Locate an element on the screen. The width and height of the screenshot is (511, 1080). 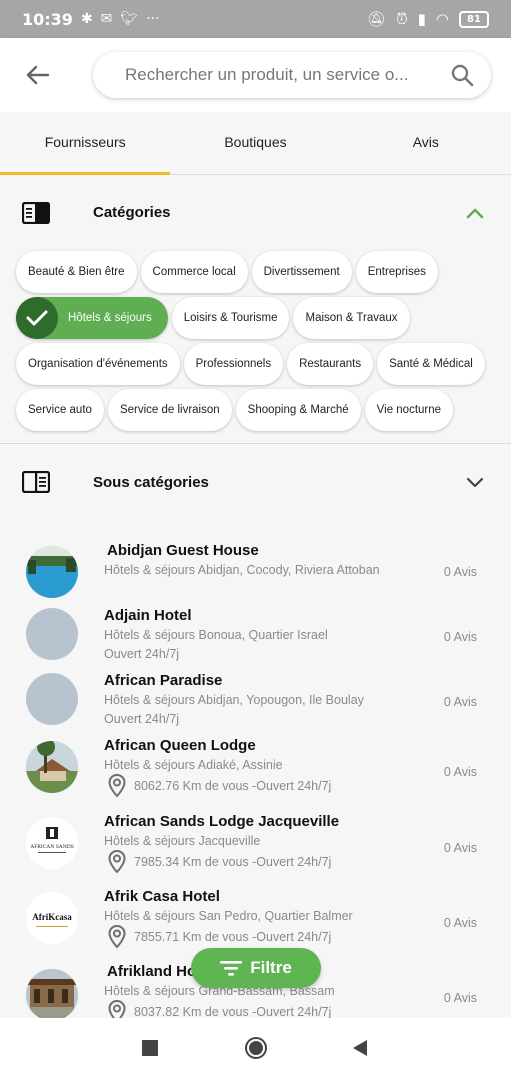
chip-commerce-local: Commerce local is located at coordinates (194, 272).